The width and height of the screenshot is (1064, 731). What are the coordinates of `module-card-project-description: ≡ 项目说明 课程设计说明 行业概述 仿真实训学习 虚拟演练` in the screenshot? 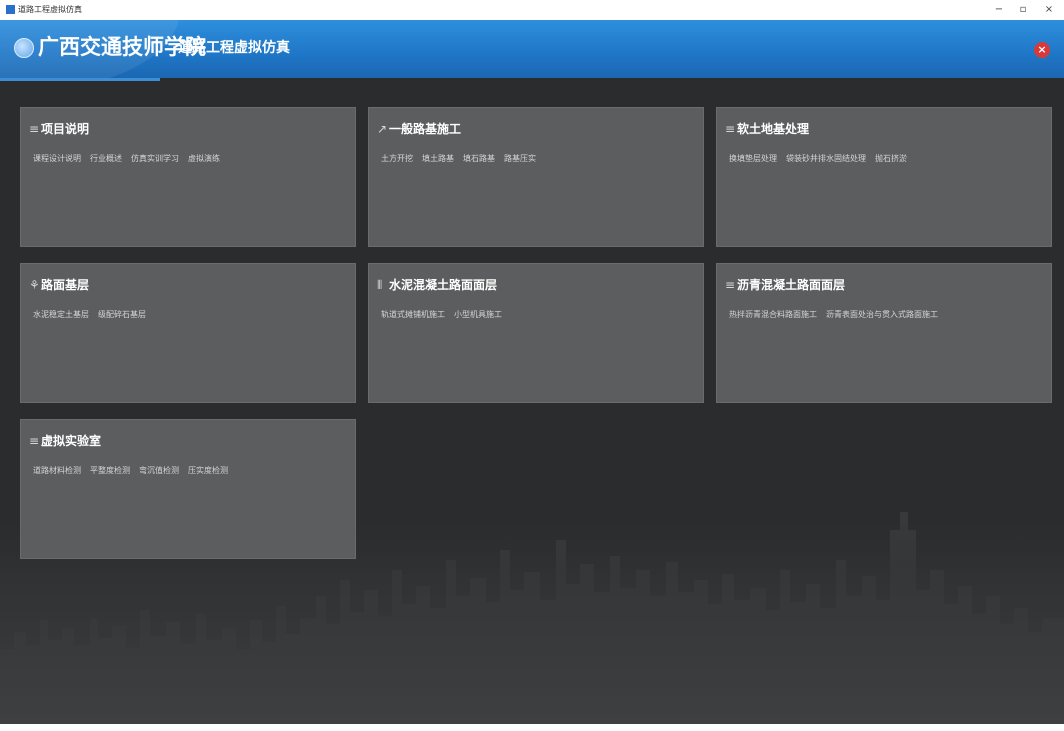 It's located at (188, 177).